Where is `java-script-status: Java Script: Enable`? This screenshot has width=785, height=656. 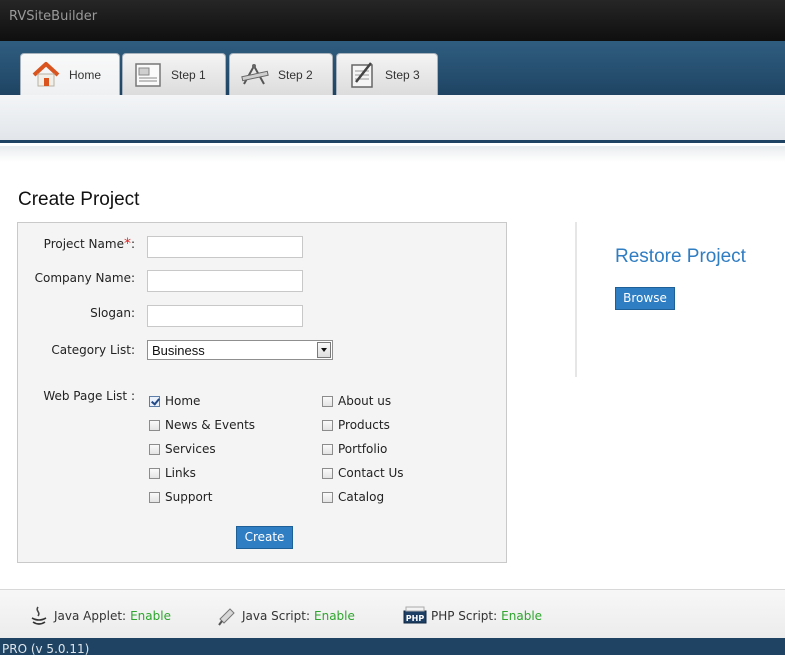 java-script-status: Java Script: Enable is located at coordinates (285, 616).